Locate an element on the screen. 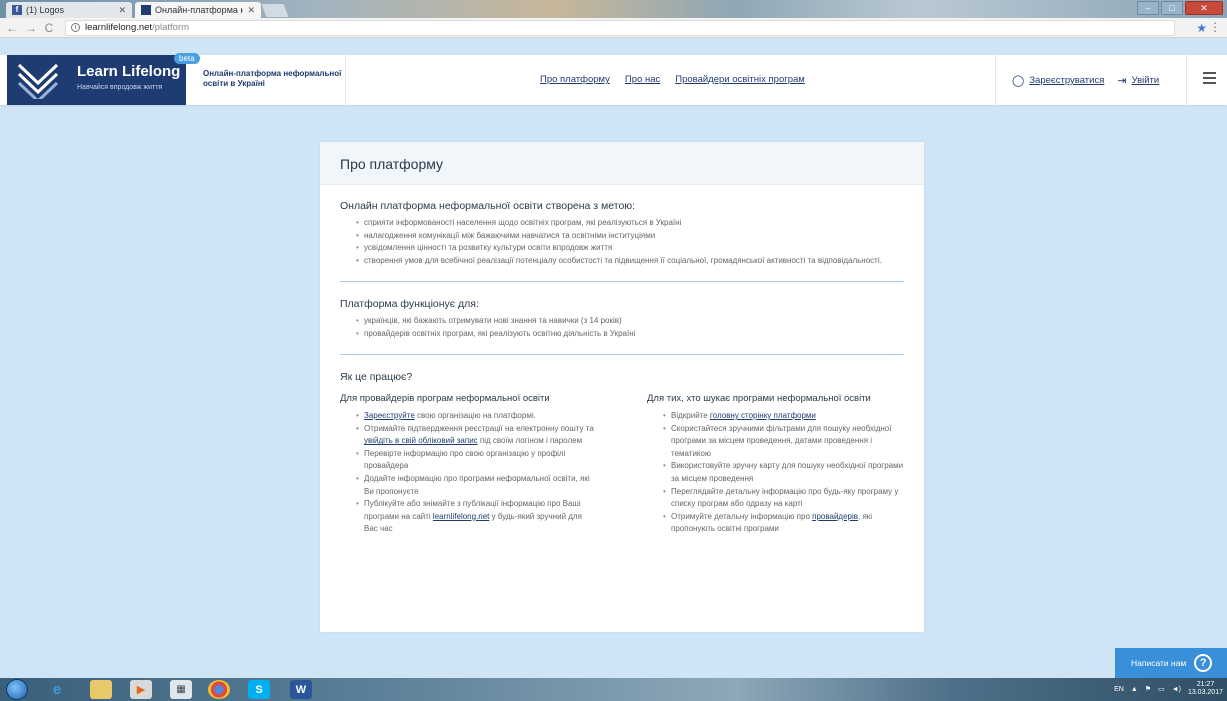  nav-about-platform: Про платформу is located at coordinates (575, 79).